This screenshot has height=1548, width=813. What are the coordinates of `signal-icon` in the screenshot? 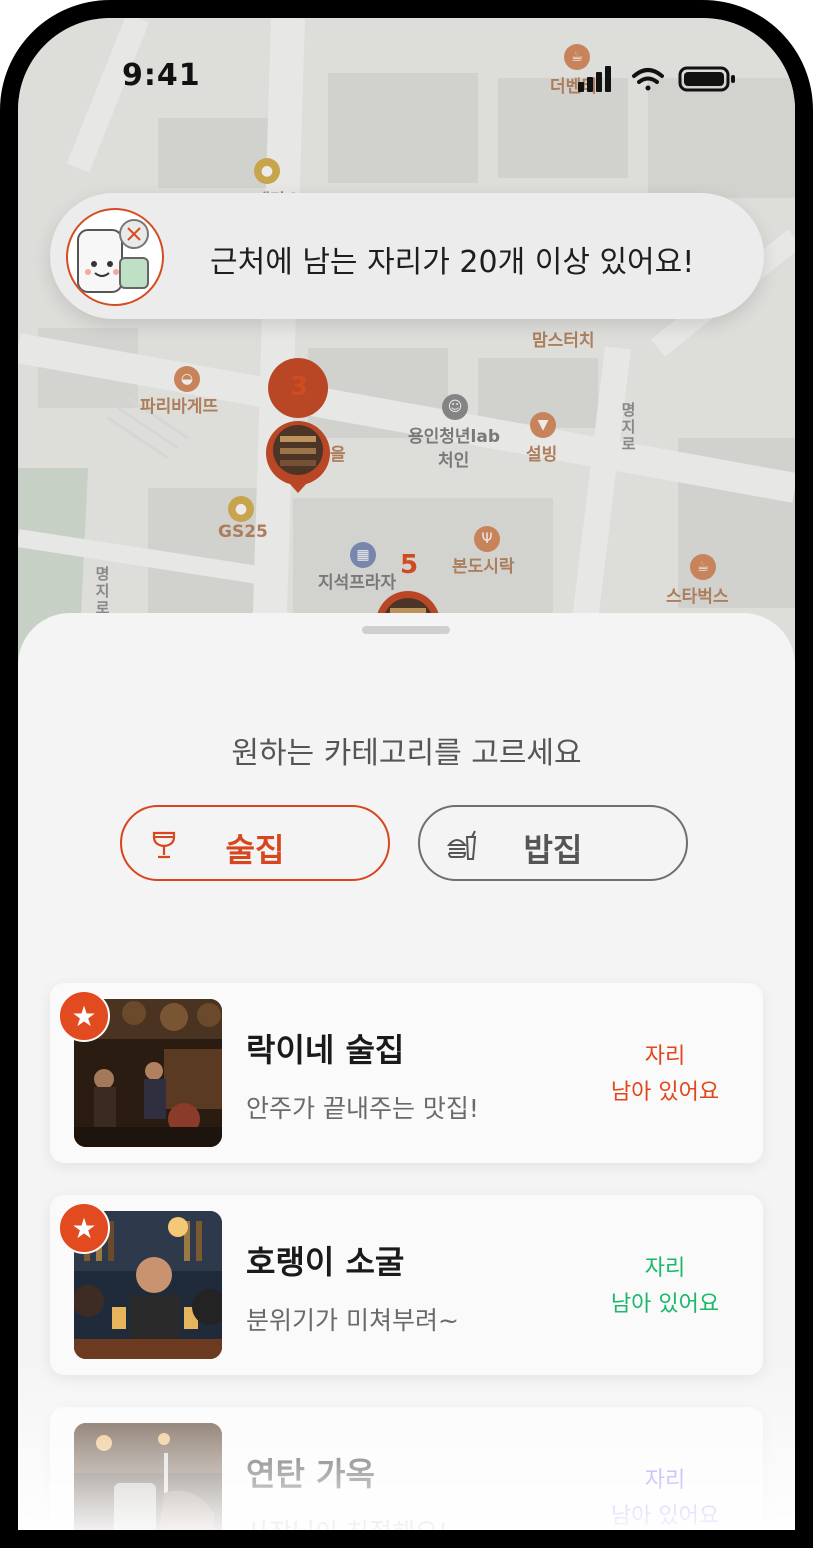 It's located at (594, 79).